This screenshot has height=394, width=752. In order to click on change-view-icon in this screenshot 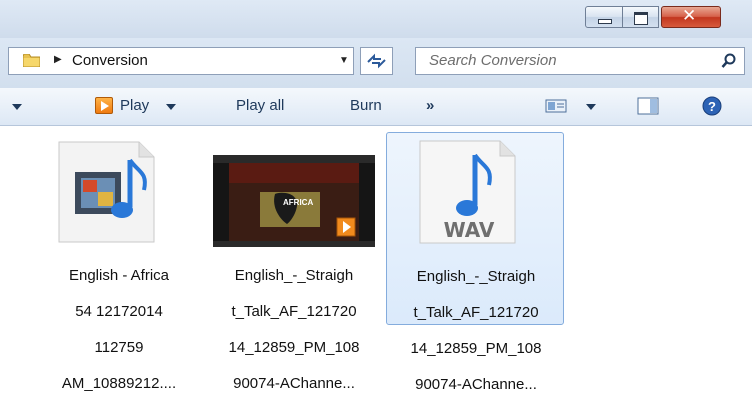, I will do `click(556, 106)`.